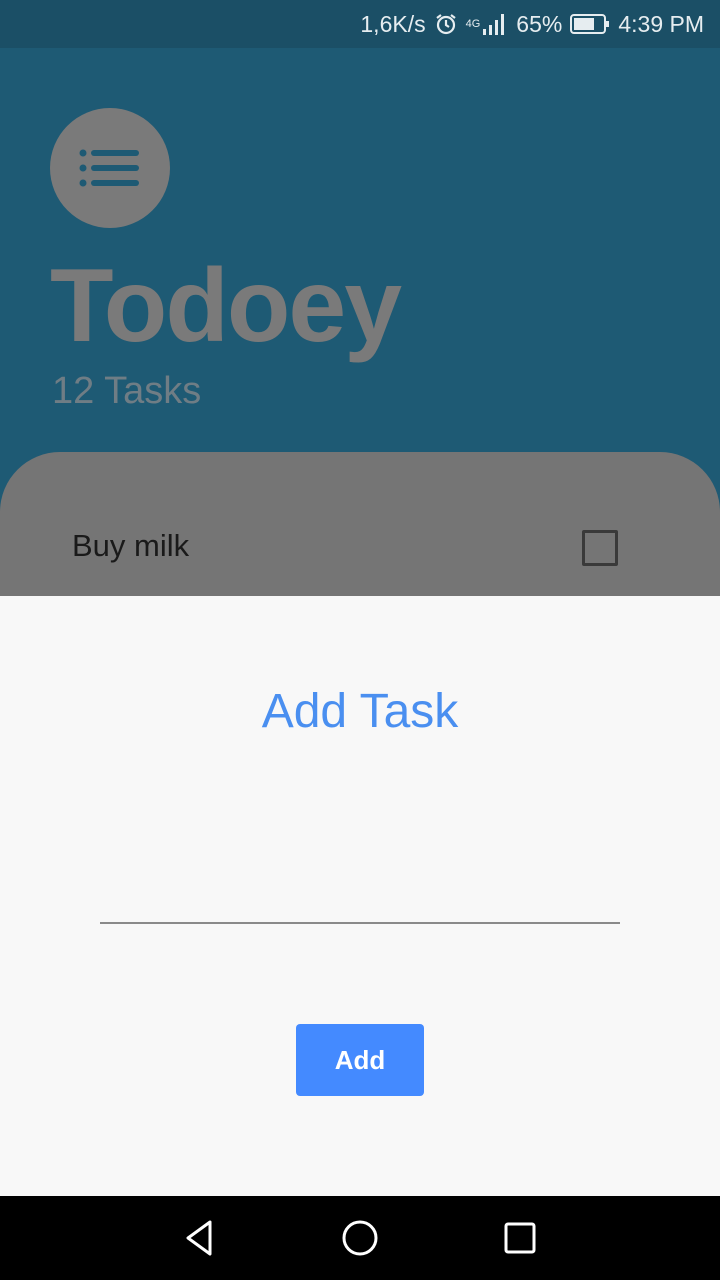  I want to click on task-list-panel: Buy milk, so click(360, 532).